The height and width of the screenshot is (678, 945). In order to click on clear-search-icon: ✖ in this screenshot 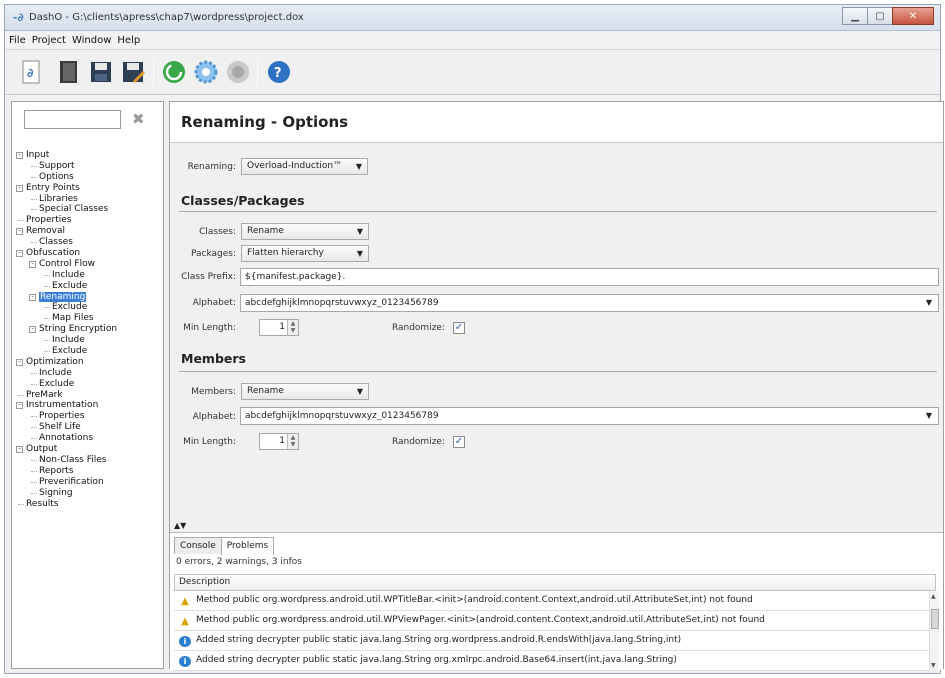, I will do `click(138, 119)`.